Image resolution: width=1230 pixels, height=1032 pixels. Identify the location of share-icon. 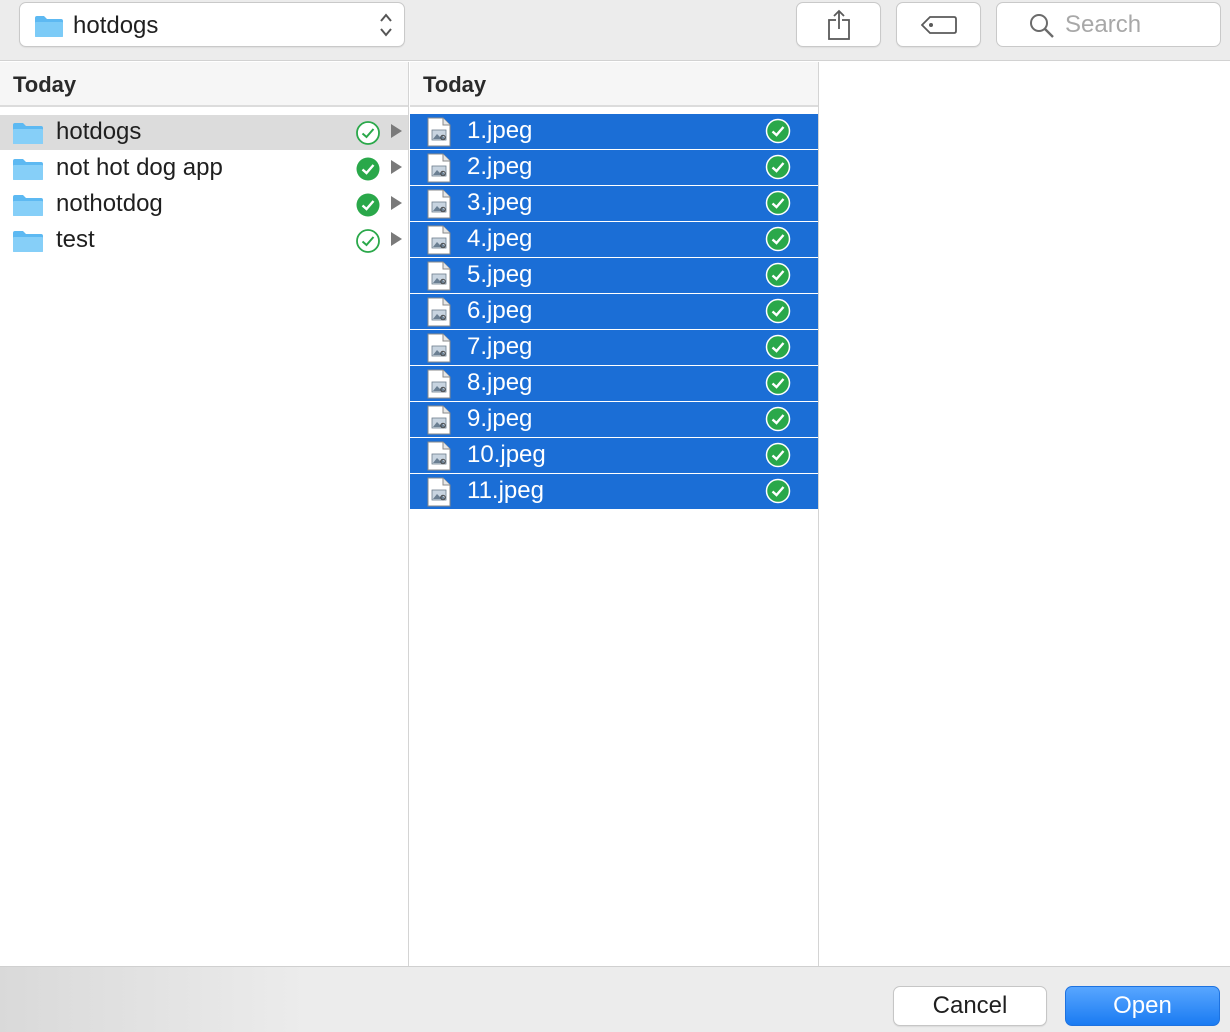
(839, 27).